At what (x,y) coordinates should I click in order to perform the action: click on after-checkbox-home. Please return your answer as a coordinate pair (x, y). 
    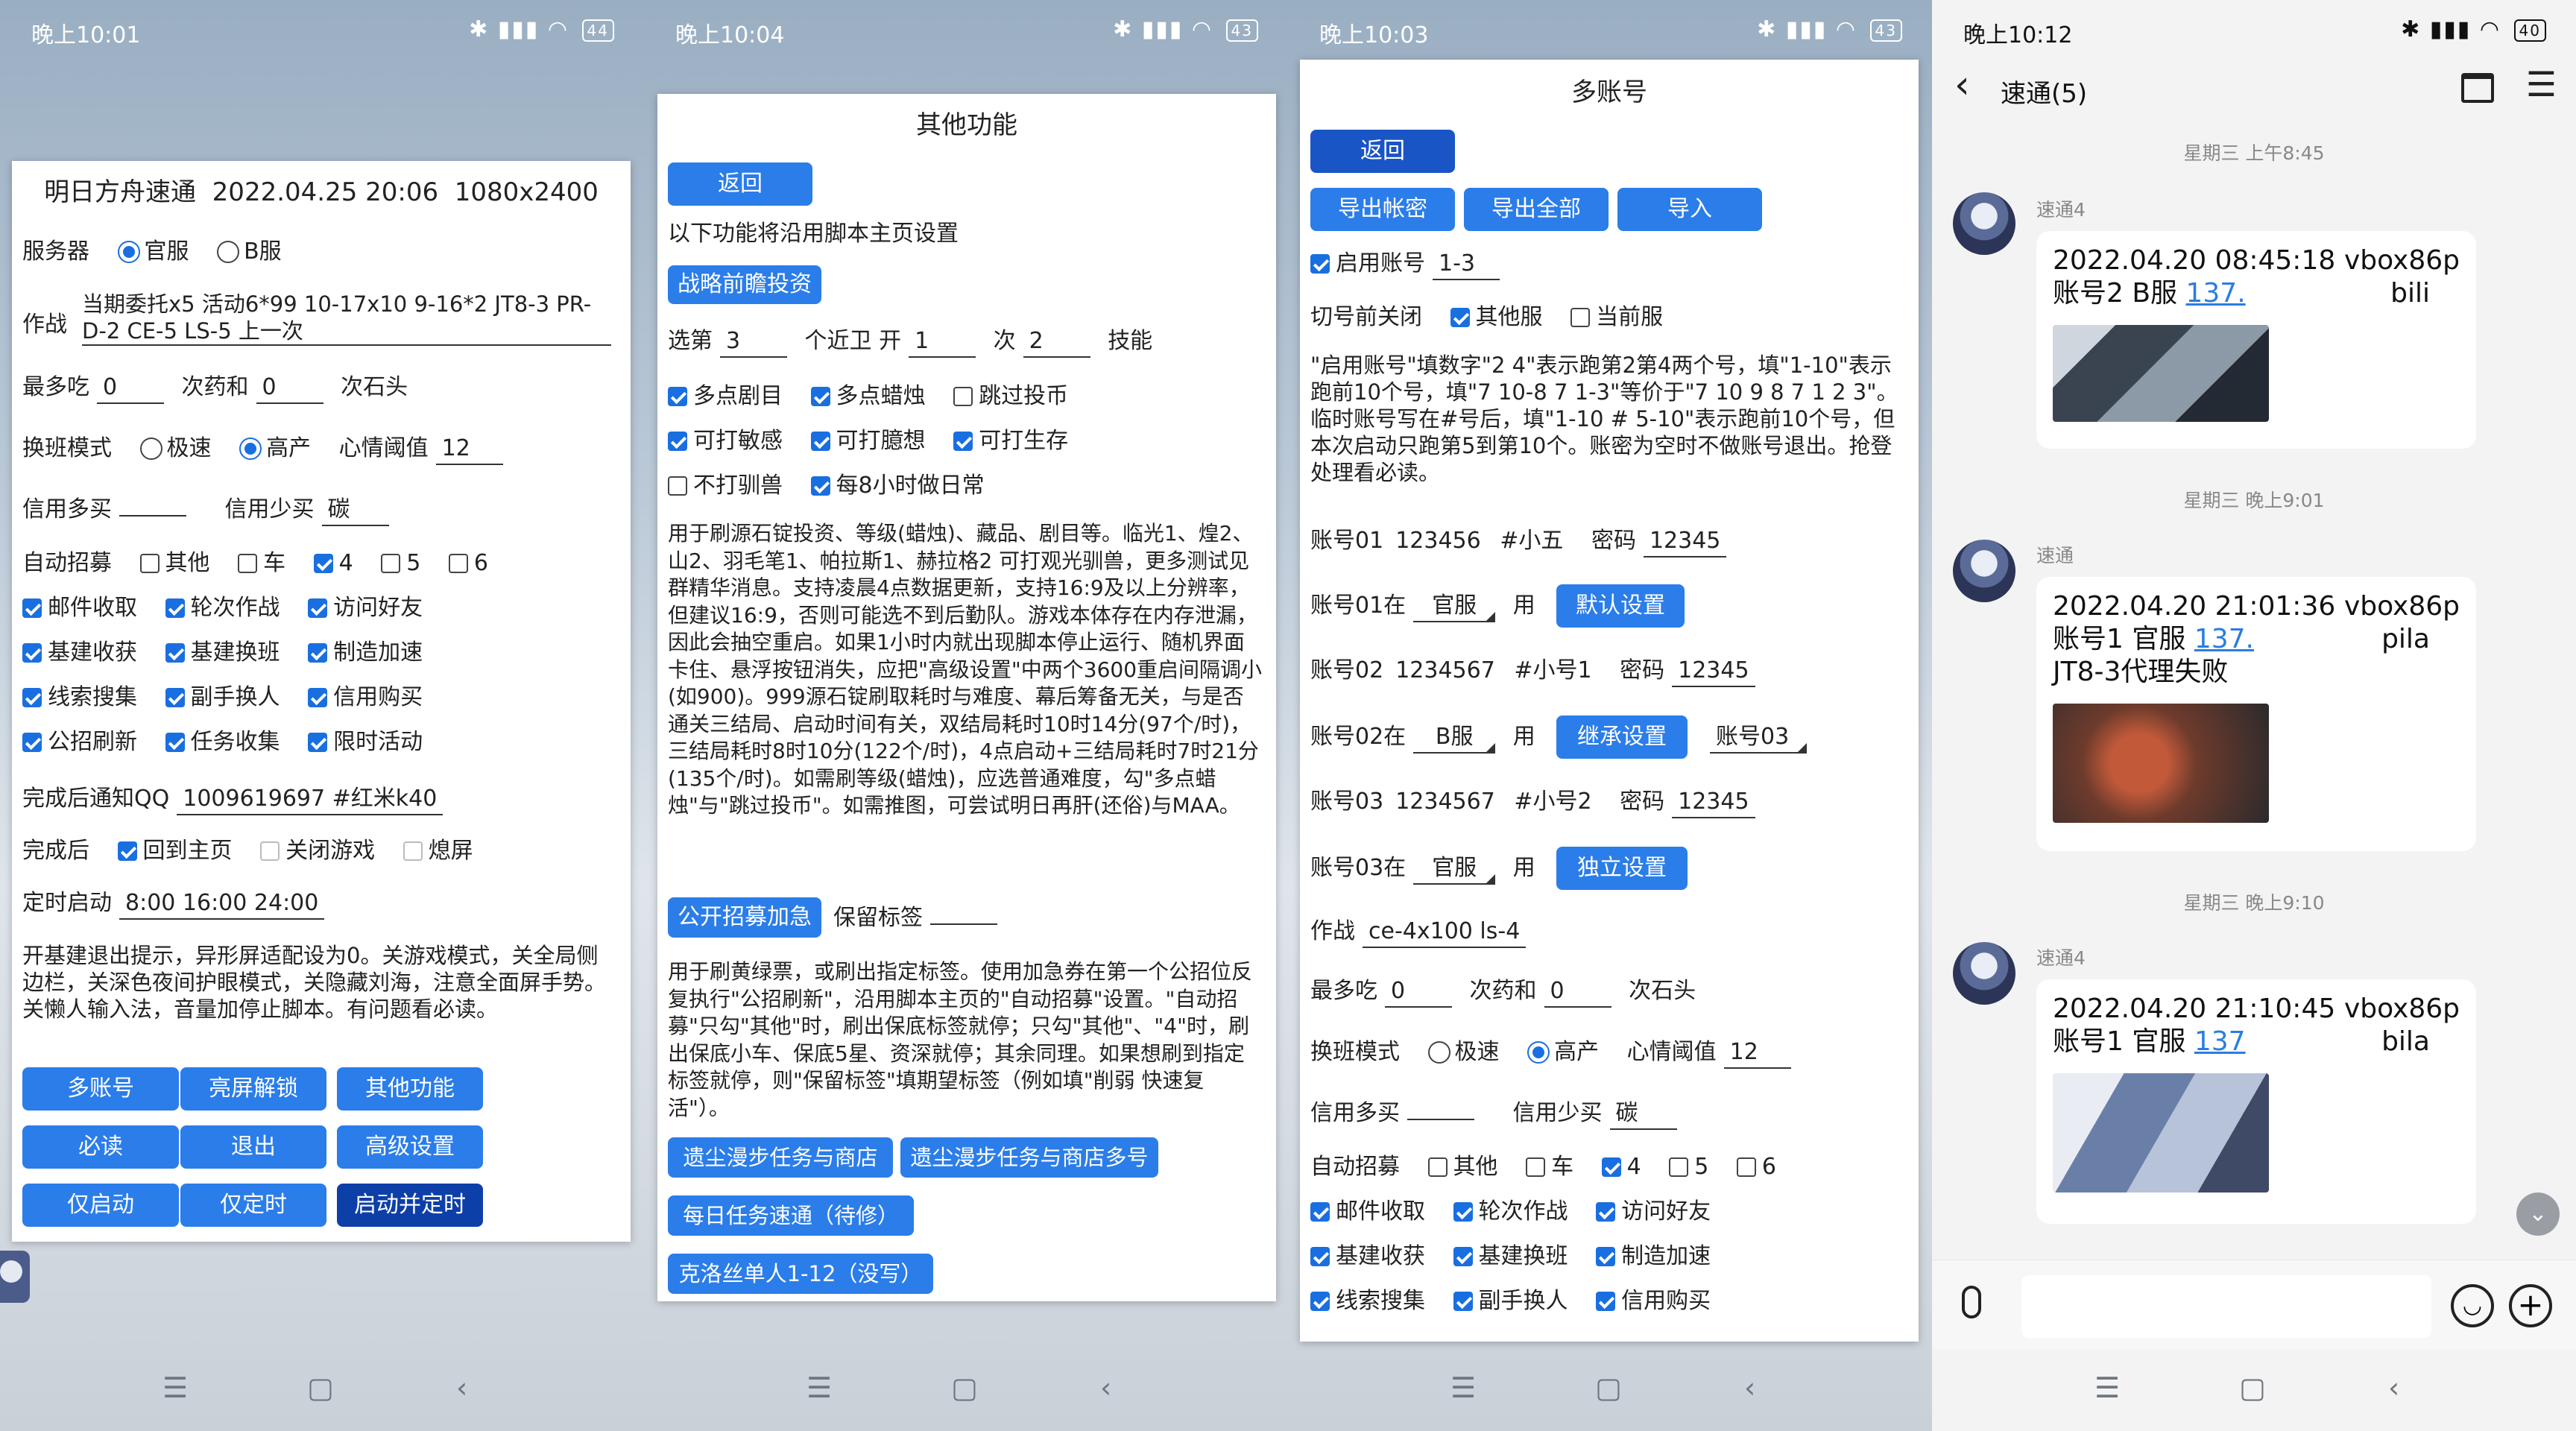
    Looking at the image, I should click on (127, 851).